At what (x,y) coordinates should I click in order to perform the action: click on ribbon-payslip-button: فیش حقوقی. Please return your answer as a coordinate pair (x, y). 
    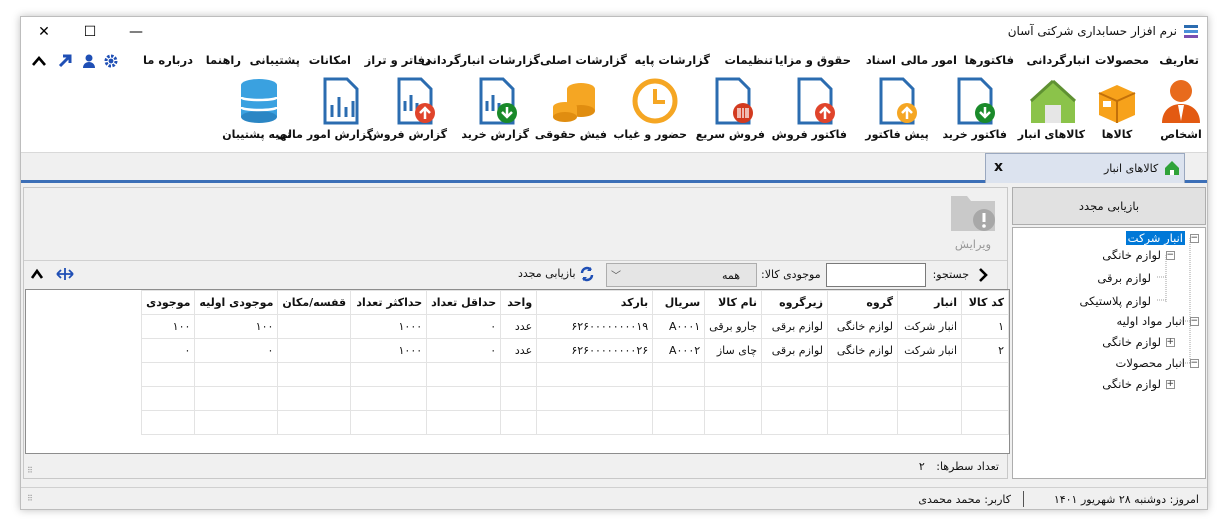
    Looking at the image, I should click on (571, 109).